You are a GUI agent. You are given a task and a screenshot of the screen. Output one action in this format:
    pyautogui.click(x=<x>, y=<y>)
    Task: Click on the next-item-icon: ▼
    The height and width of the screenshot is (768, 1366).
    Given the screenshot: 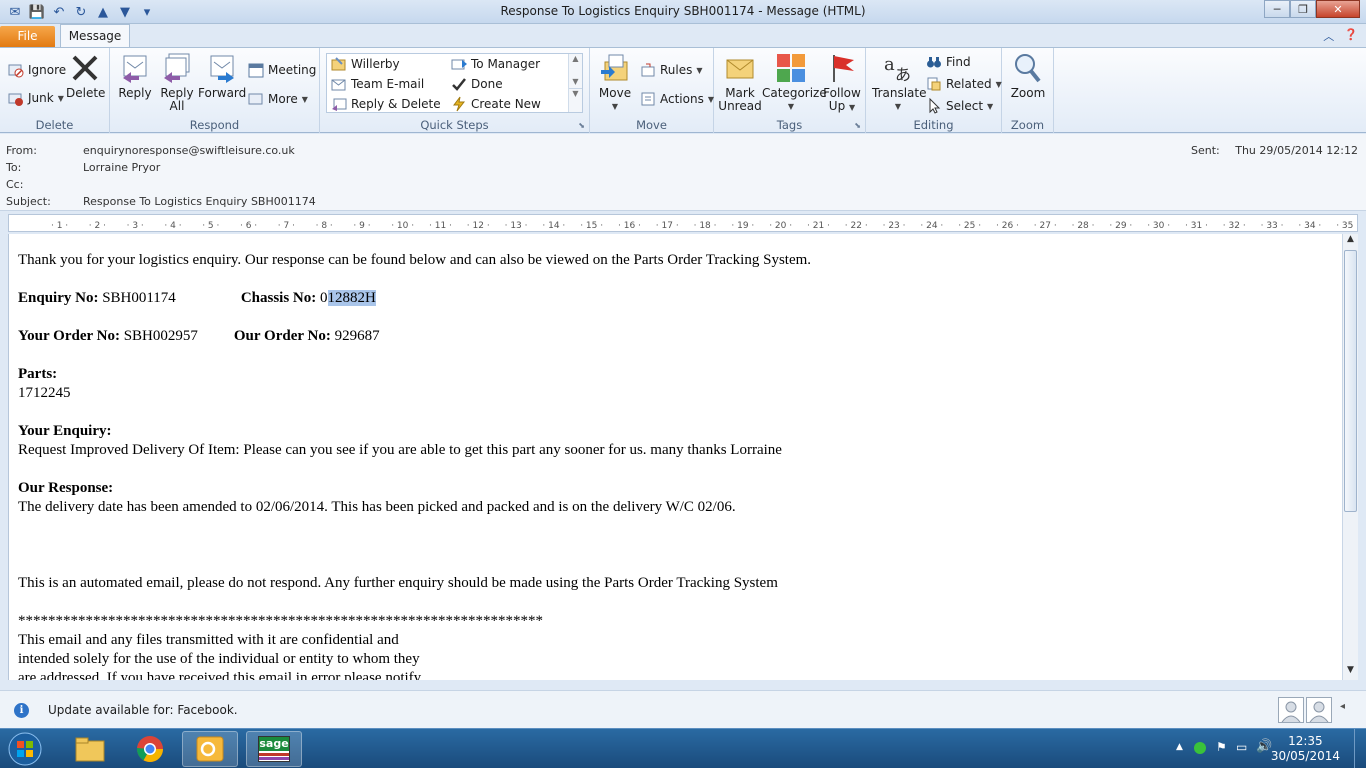 What is the action you would take?
    pyautogui.click(x=125, y=12)
    